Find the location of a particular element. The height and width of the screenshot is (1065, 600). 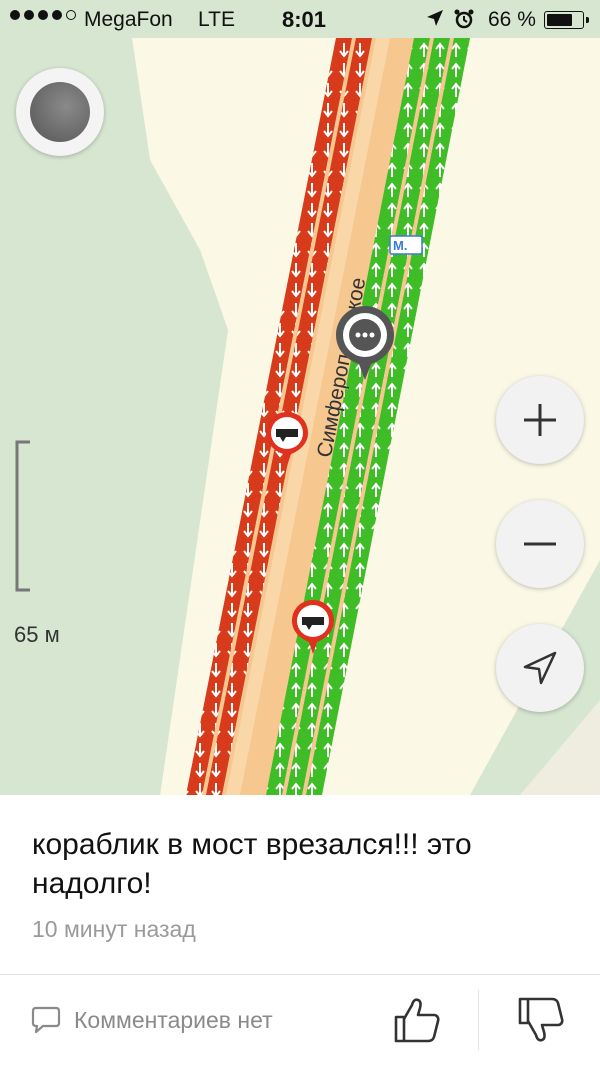

carrier-name: MegaFon is located at coordinates (128, 19).